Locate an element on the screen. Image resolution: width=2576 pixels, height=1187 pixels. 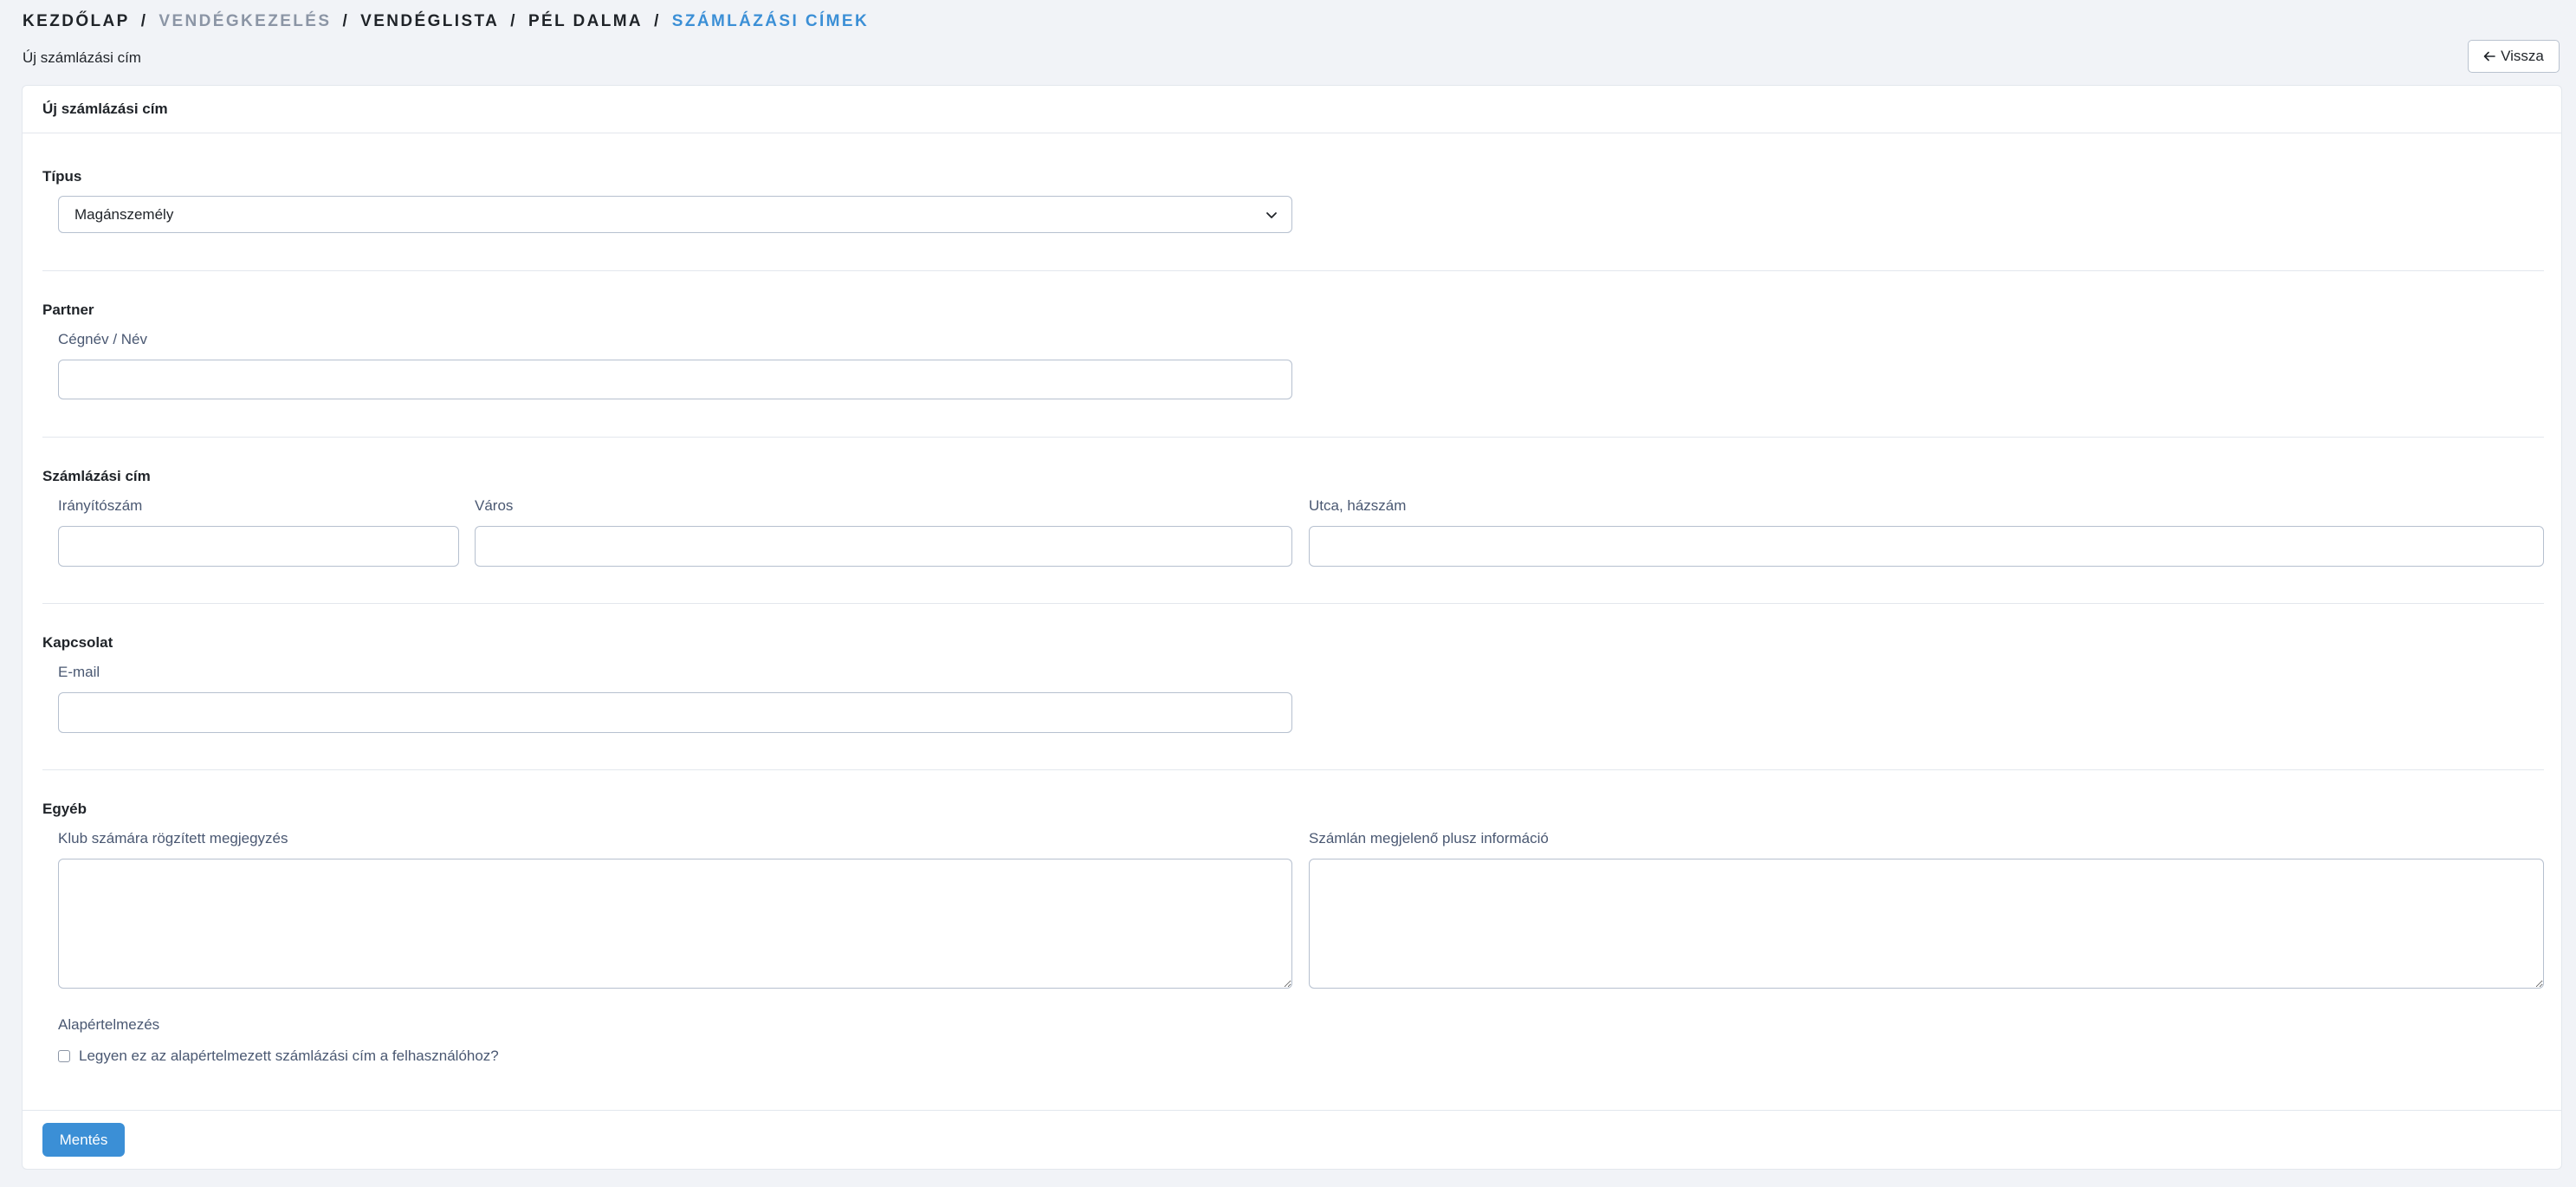
company-name-label: Cégnév / Név is located at coordinates (102, 339).